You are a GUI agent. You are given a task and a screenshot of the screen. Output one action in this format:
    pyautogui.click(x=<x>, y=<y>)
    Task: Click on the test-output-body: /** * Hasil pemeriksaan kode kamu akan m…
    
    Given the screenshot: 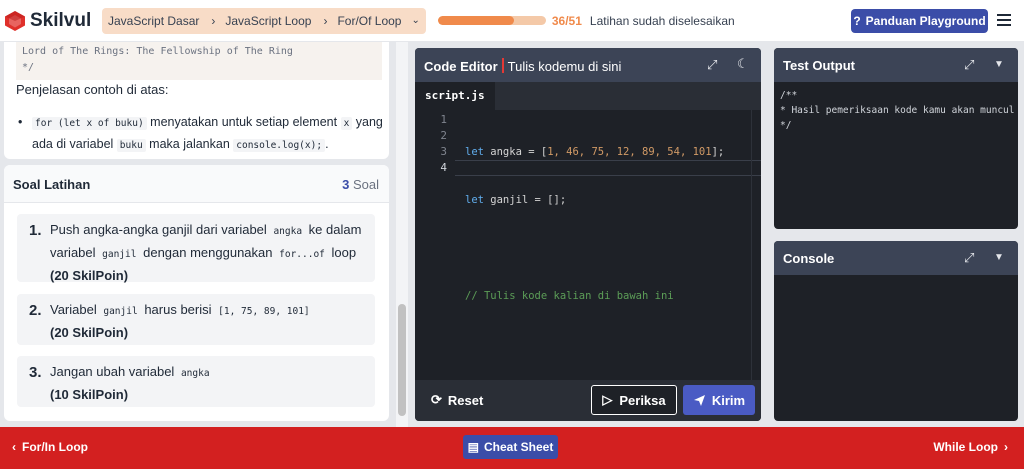 What is the action you would take?
    pyautogui.click(x=897, y=110)
    